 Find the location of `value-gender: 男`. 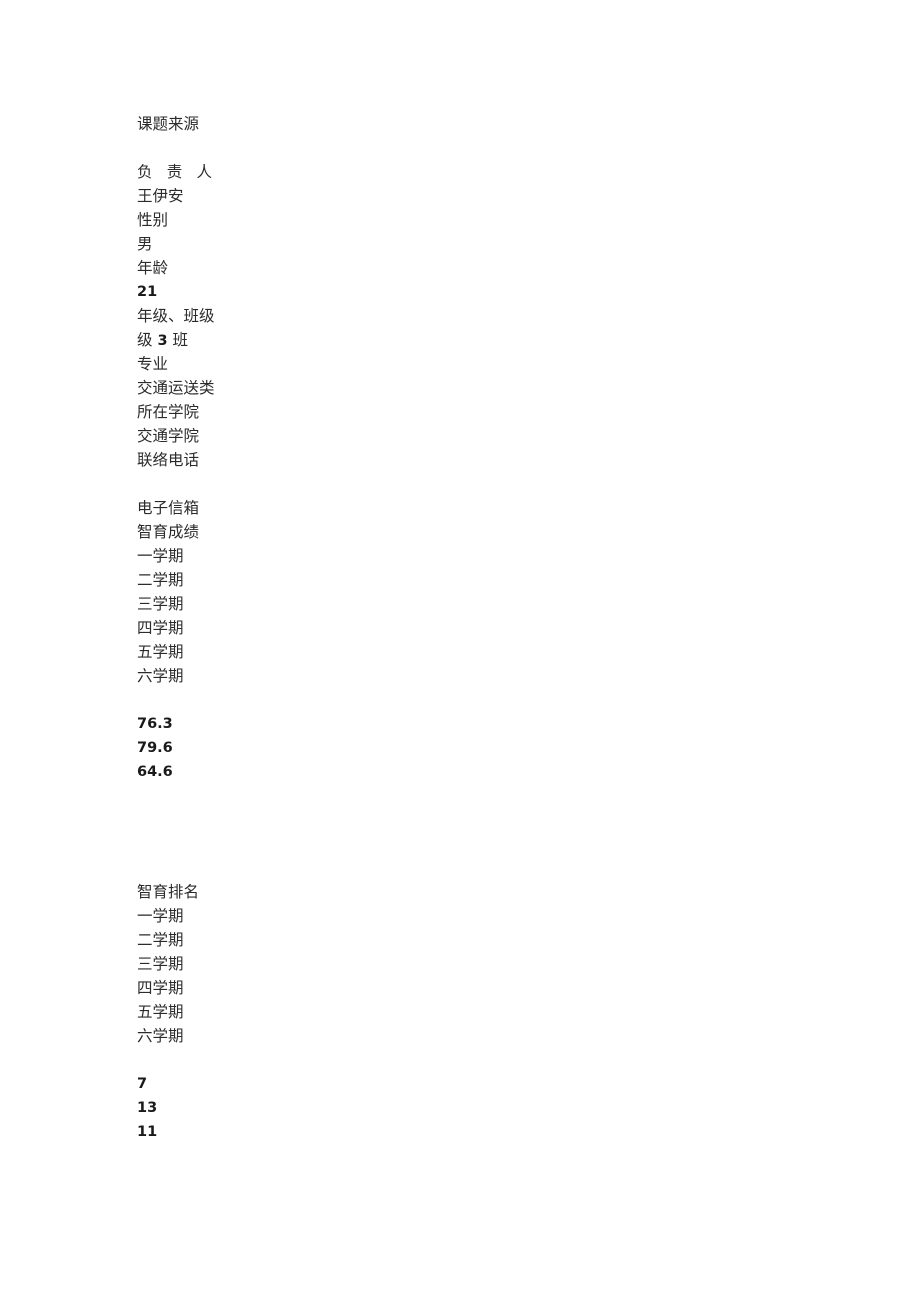

value-gender: 男 is located at coordinates (145, 244).